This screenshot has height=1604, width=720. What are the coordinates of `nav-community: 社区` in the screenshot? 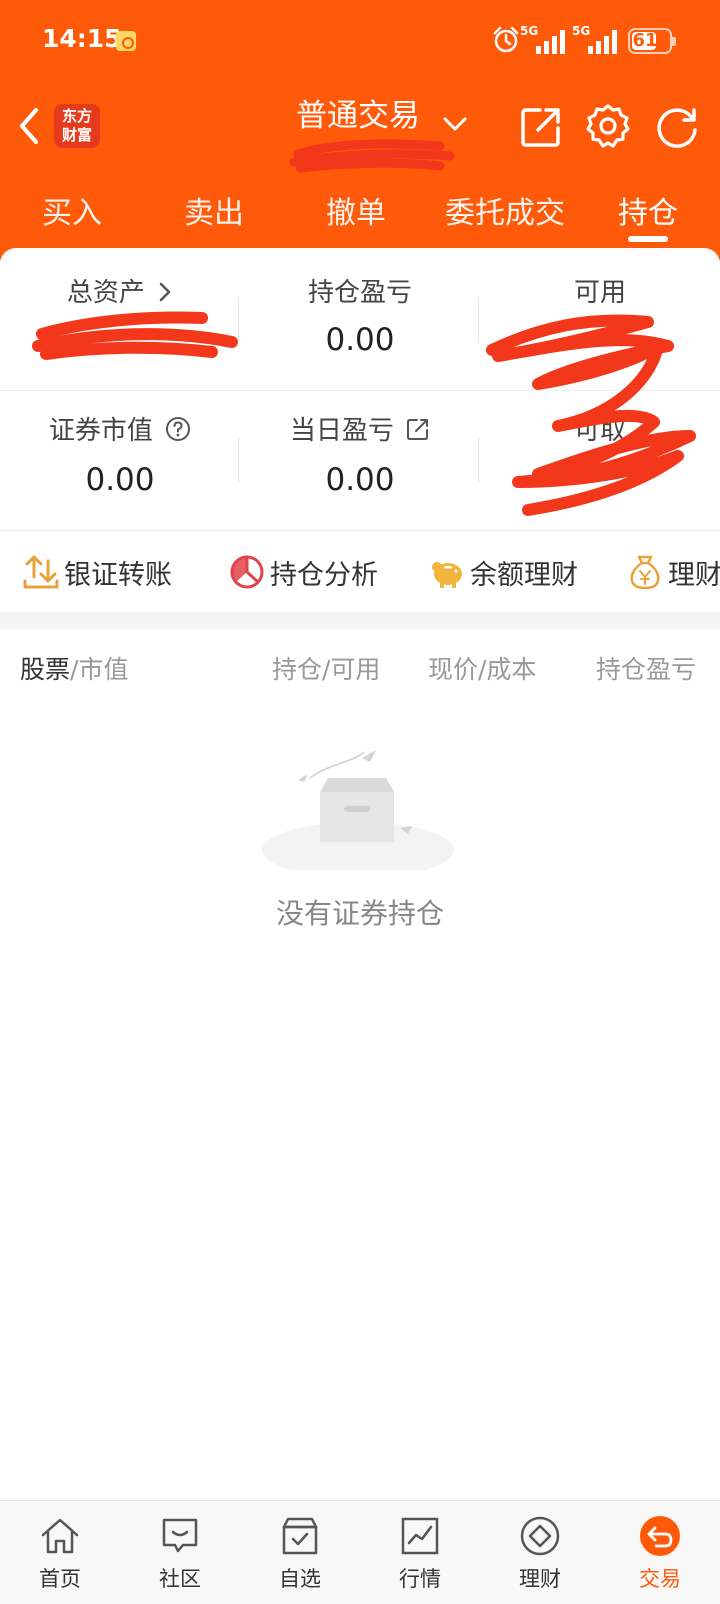 It's located at (180, 1552).